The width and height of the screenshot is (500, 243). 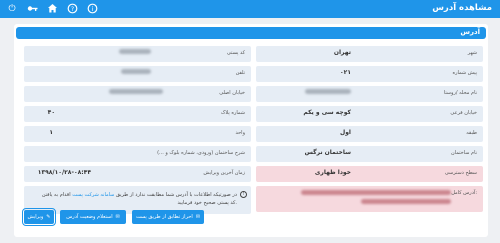 What do you see at coordinates (137, 174) in the screenshot?
I see `field-last-edit: زمان آخرین ویرایش ۱۳۹۸/۱۰/۲۸-۰۸:۴۴` at bounding box center [137, 174].